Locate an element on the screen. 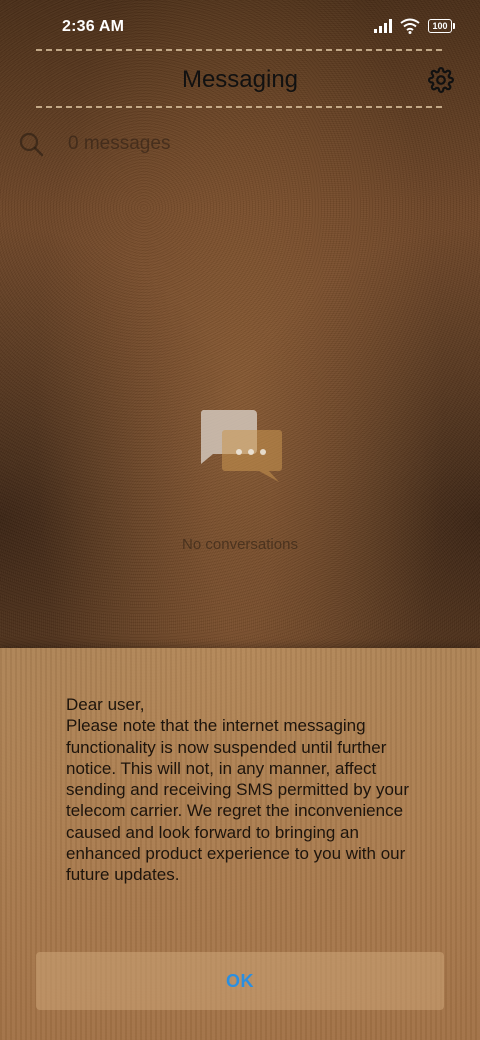  chat-bubble-icon is located at coordinates (241, 446).